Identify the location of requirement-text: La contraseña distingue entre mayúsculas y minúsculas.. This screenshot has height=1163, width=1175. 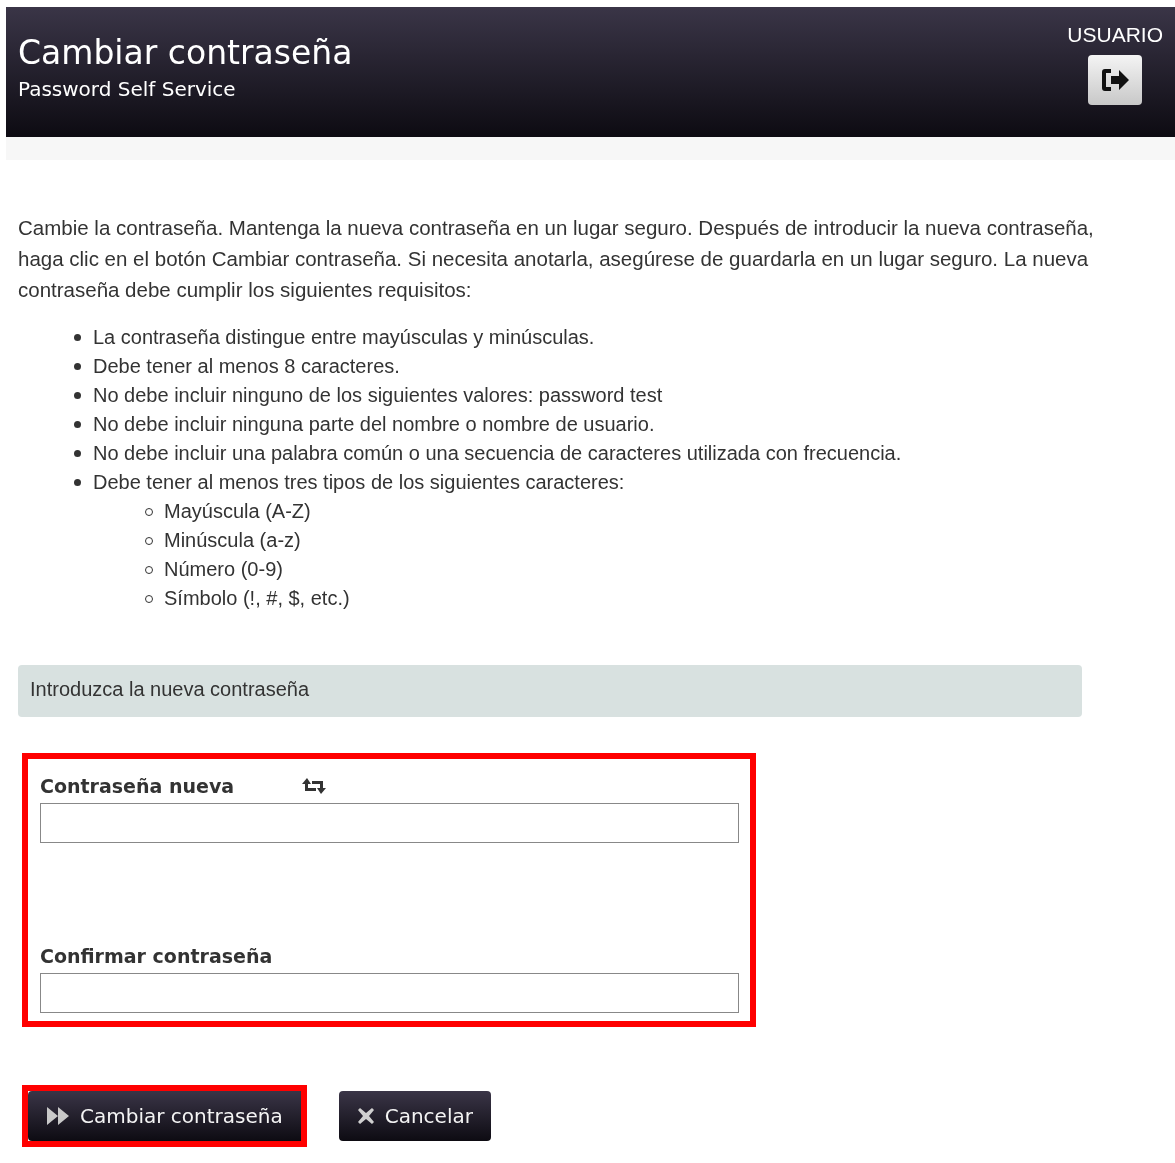
(344, 337).